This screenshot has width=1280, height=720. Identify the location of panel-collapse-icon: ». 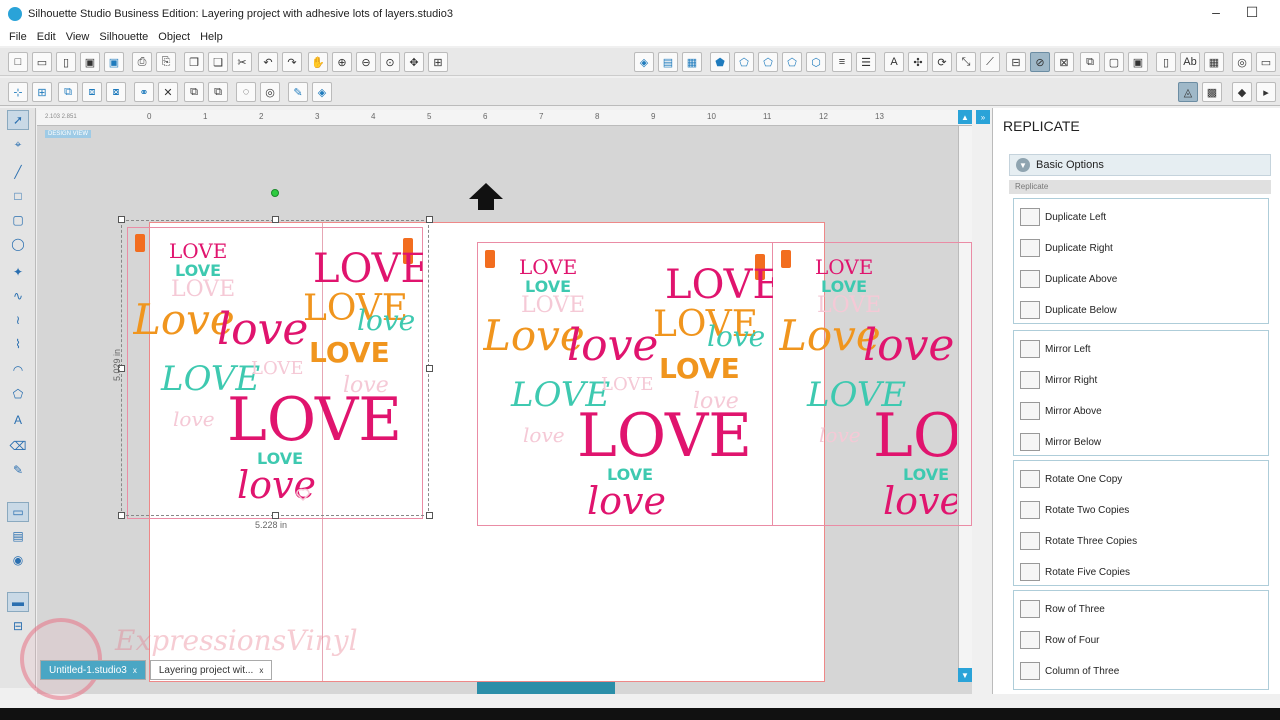
(983, 117).